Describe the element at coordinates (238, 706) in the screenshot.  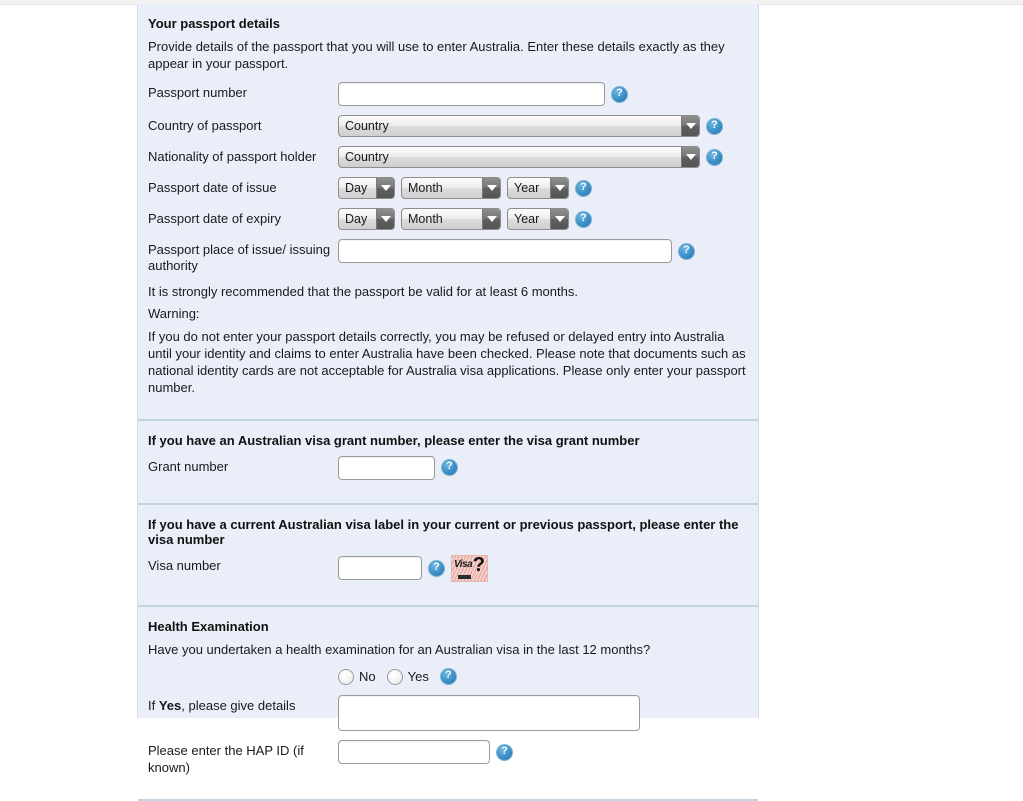
I see `details-label-suffix: , please give details` at that location.